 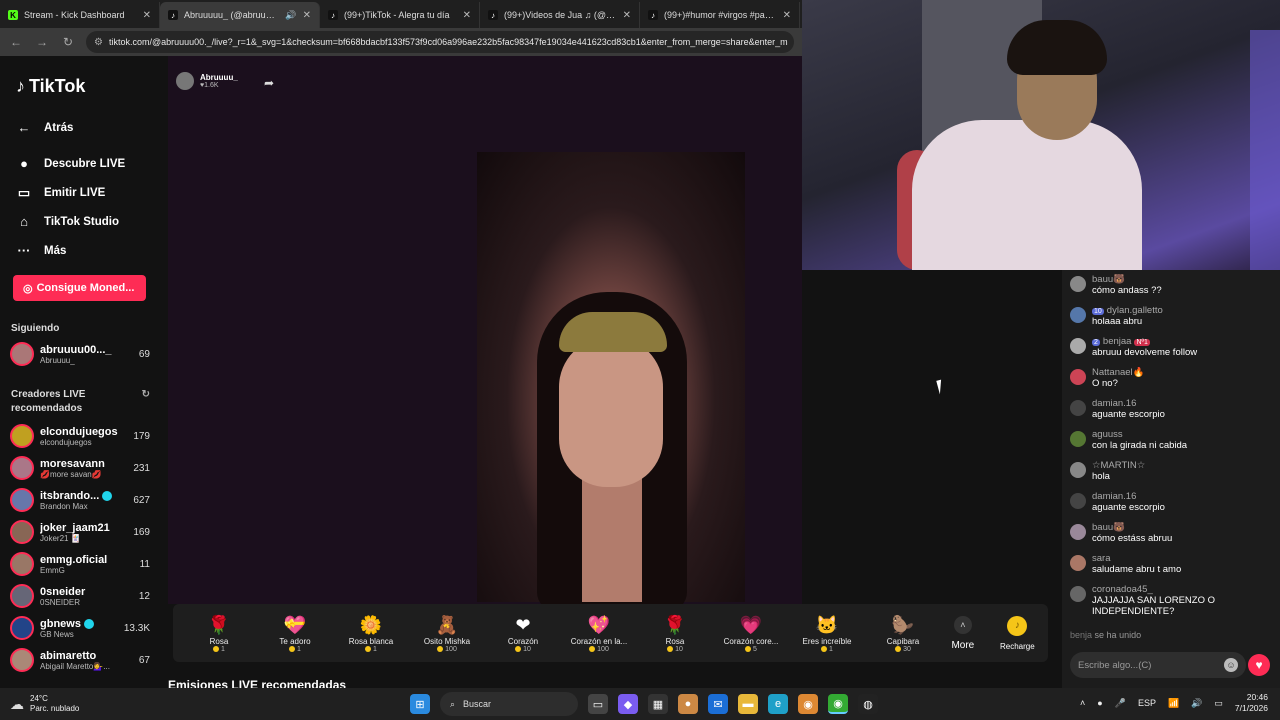 What do you see at coordinates (1196, 703) in the screenshot?
I see `volume-icon: 🔊` at bounding box center [1196, 703].